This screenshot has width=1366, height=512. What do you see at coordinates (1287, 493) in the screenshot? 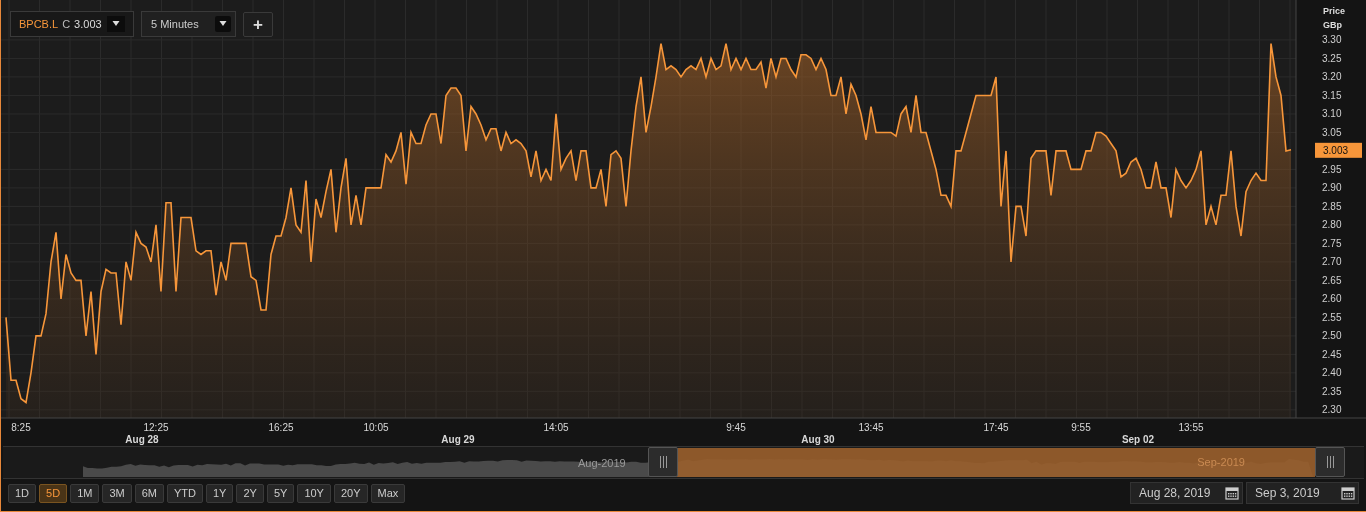
I see `end-date-text: Sep 3, 2019` at bounding box center [1287, 493].